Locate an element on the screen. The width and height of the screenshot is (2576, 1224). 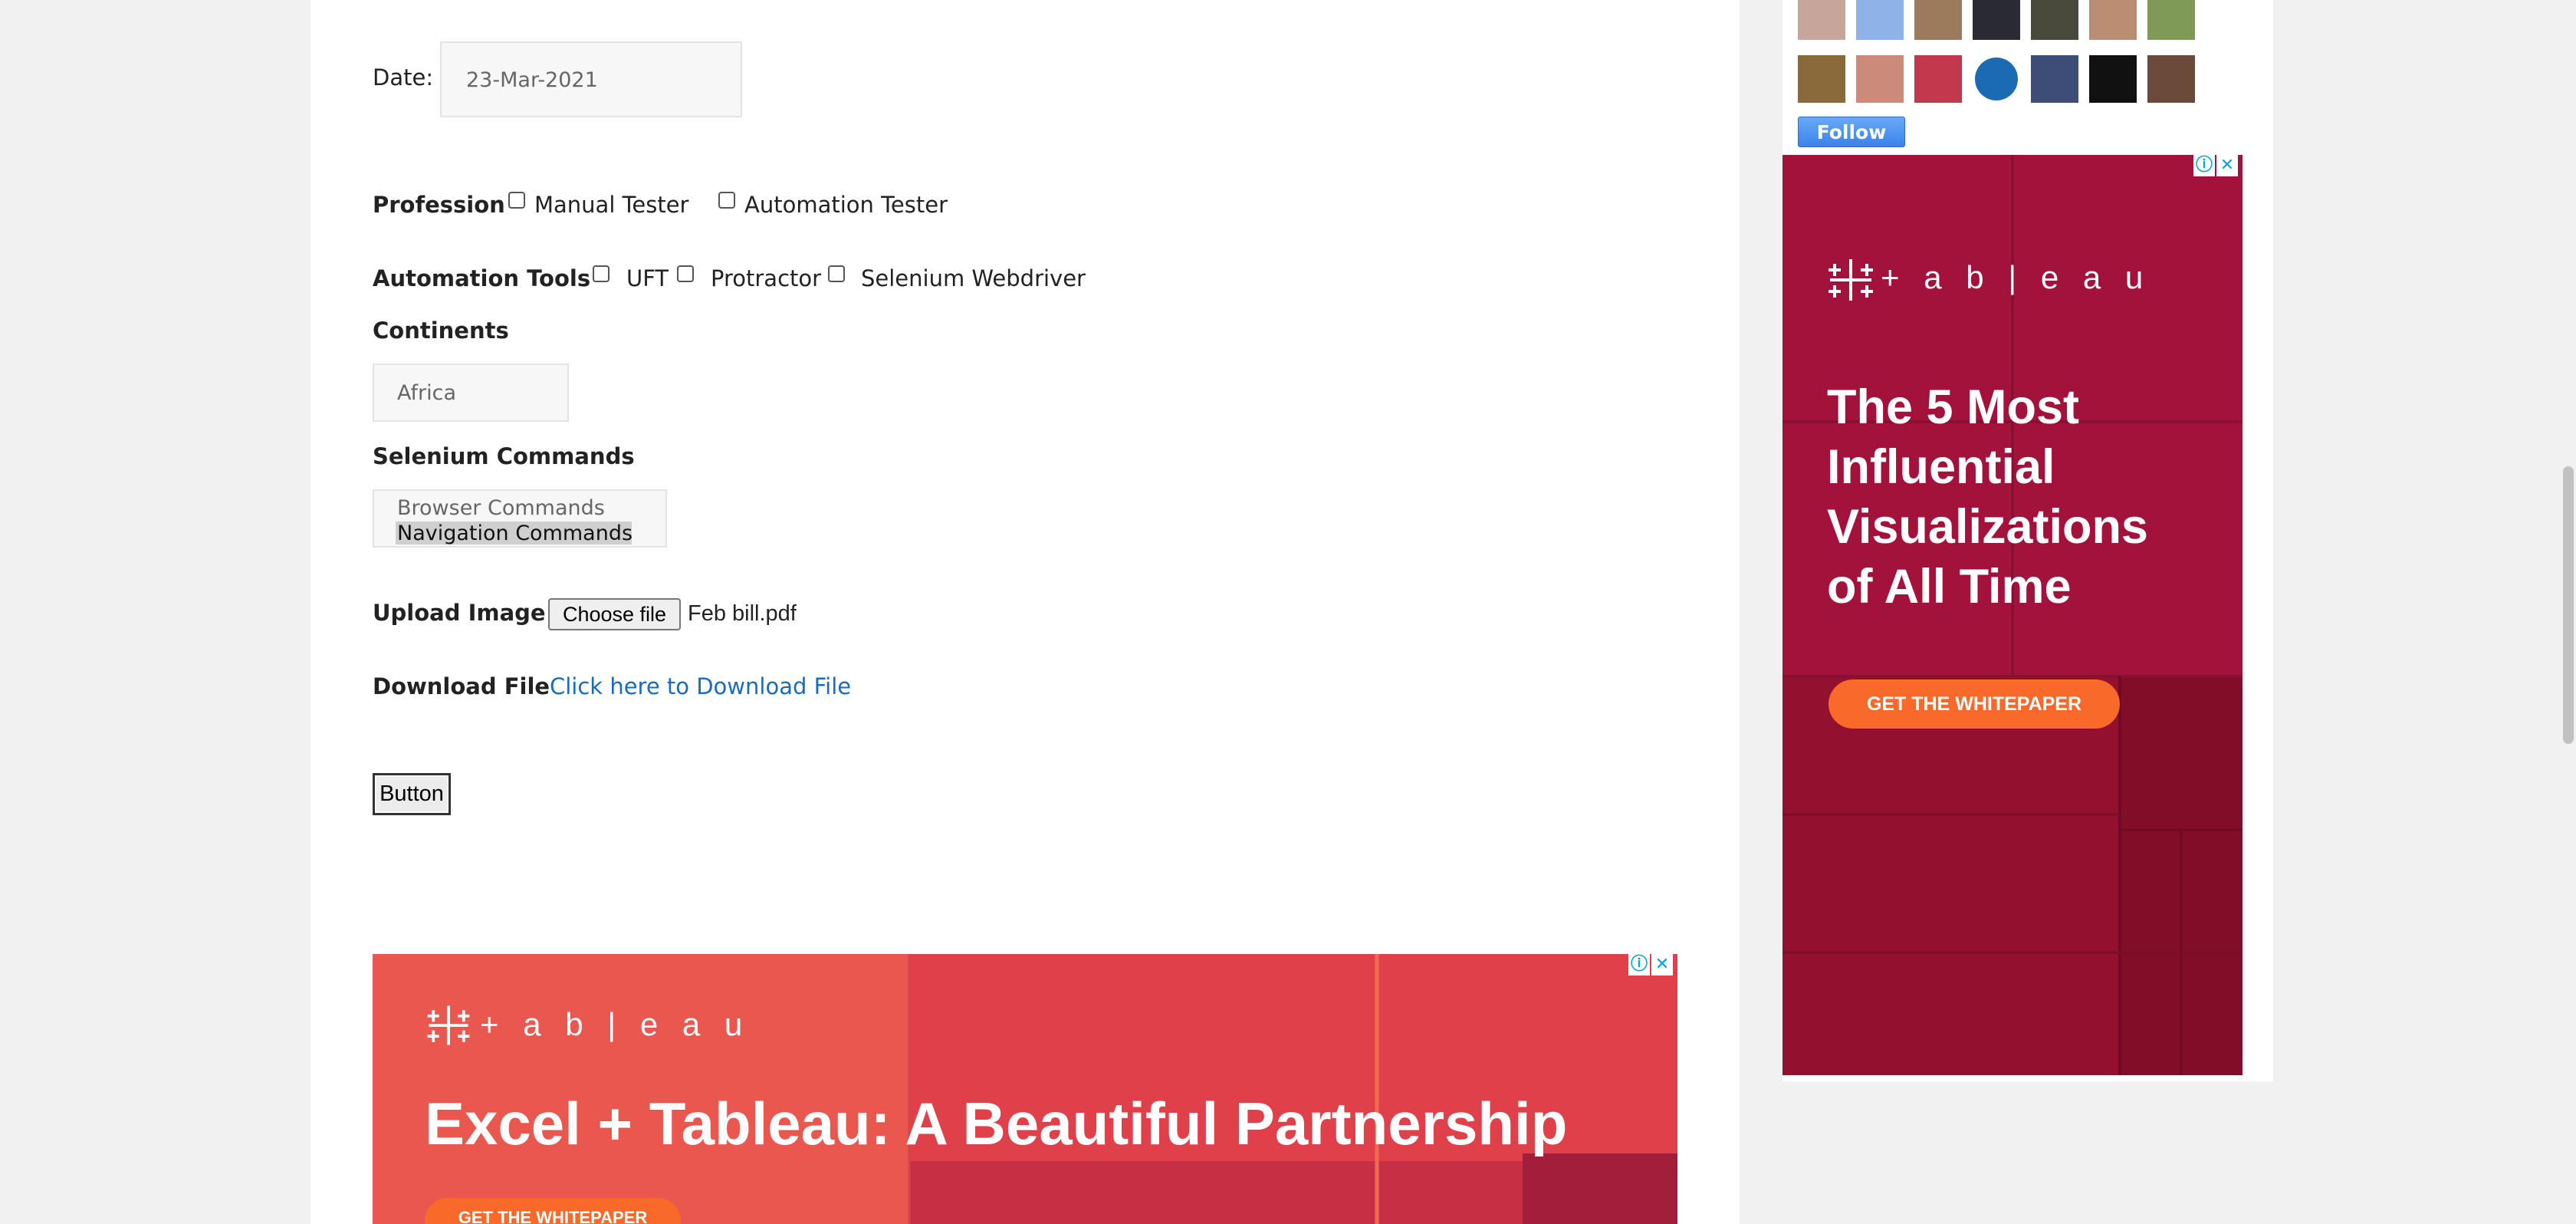
protractor-checkbox is located at coordinates (686, 273).